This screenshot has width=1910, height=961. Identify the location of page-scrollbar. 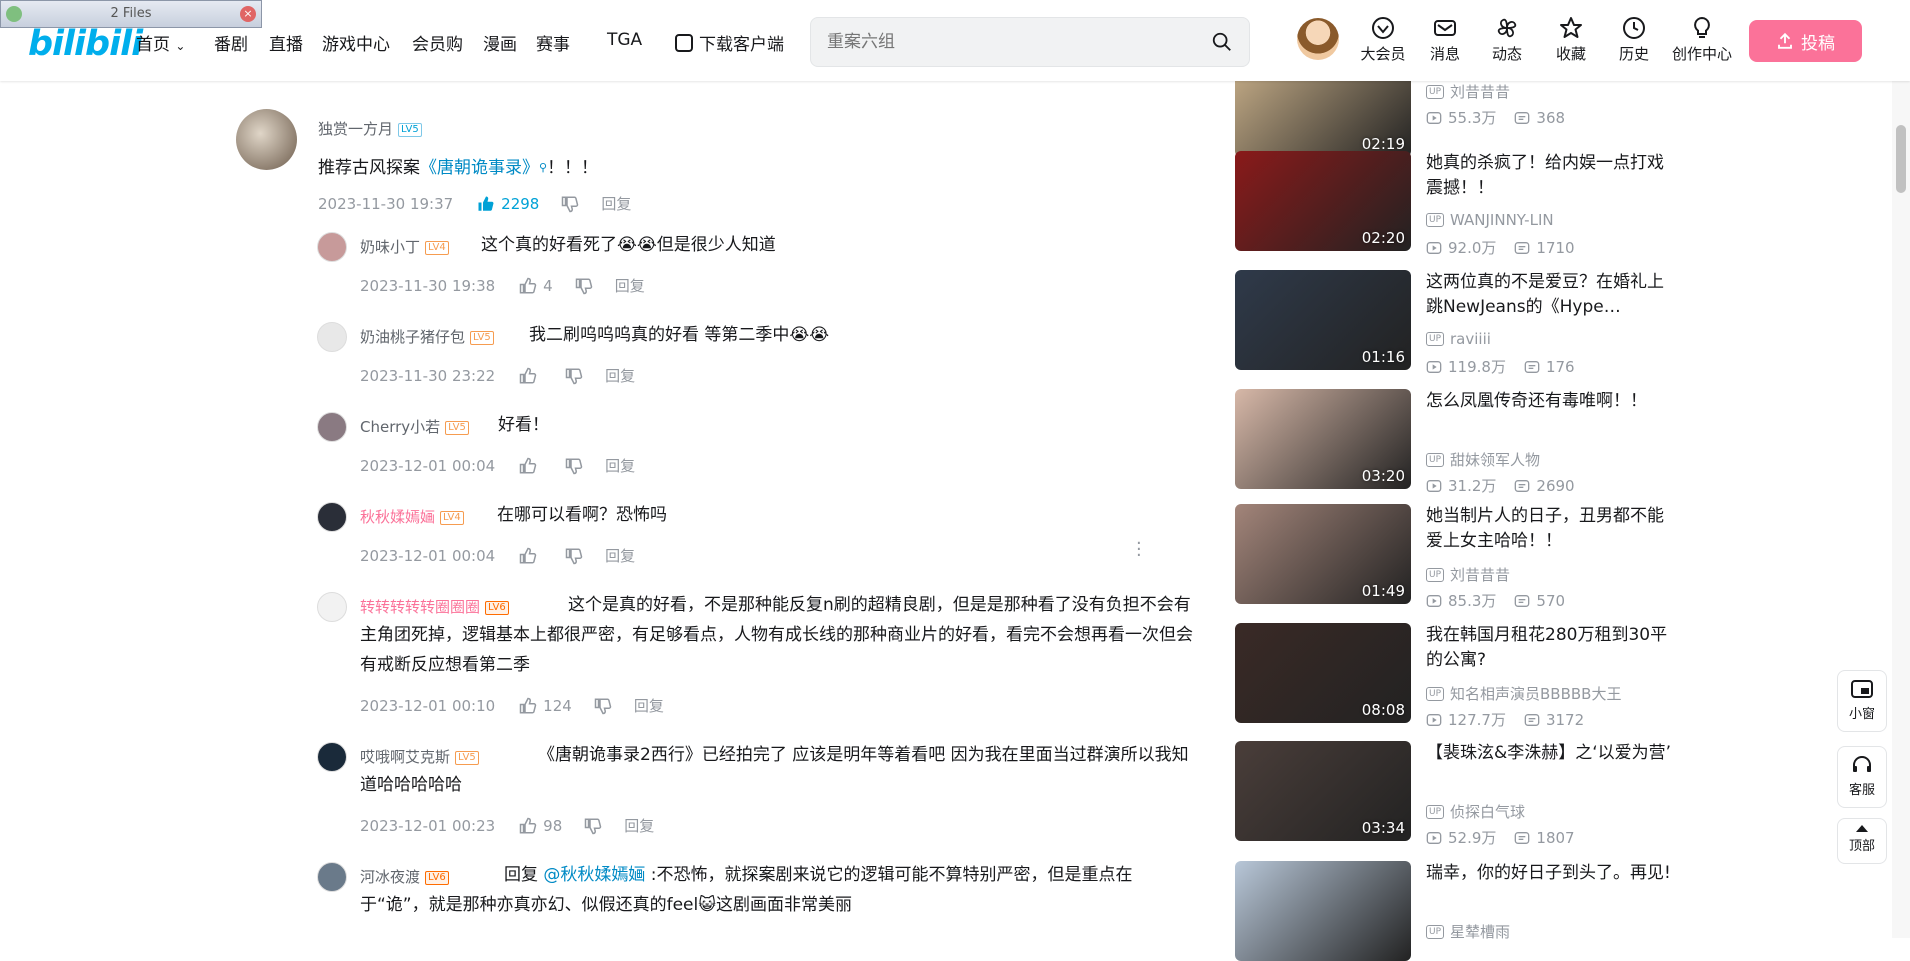
(1901, 509).